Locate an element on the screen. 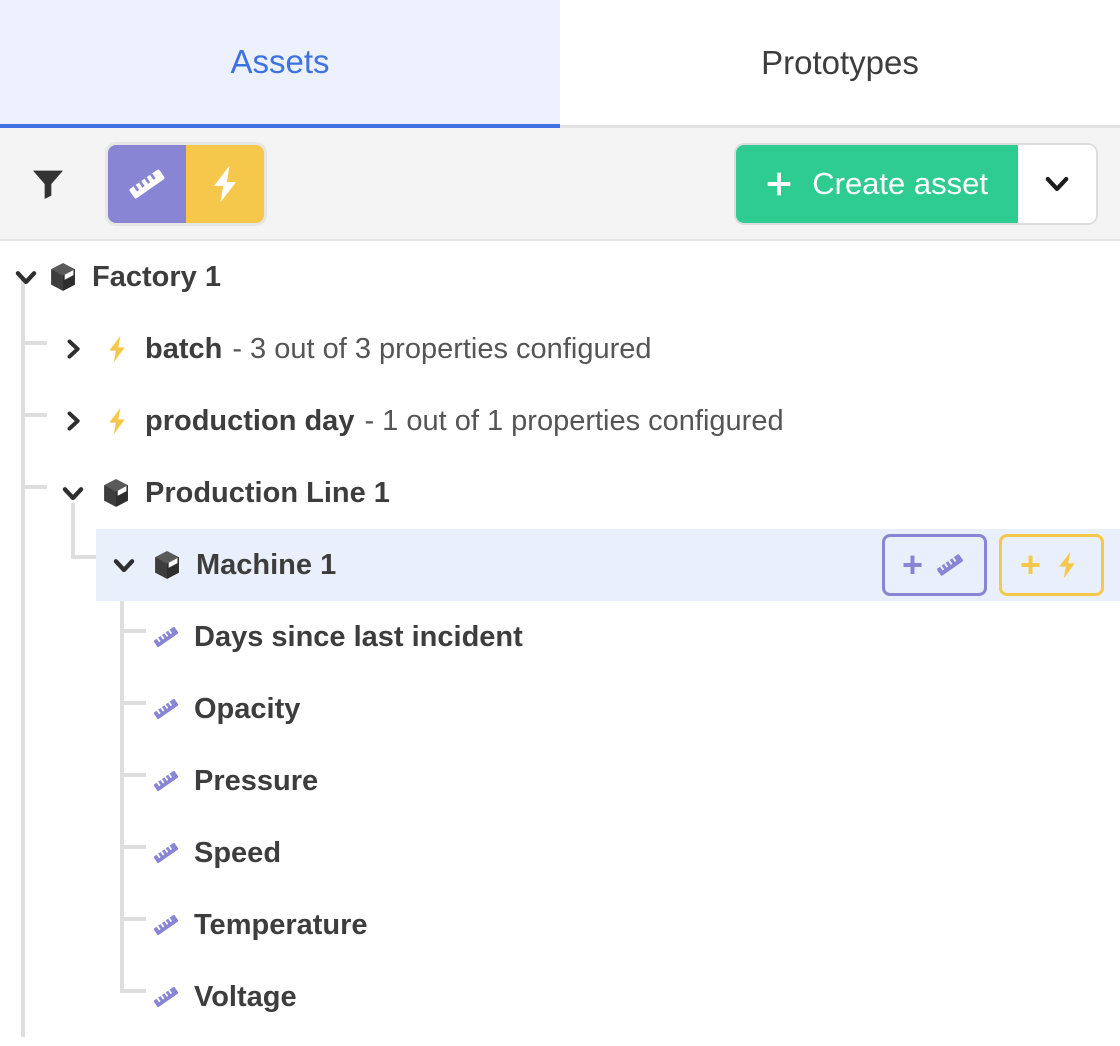 This screenshot has height=1046, width=1120. create-asset-dropdown-toggle is located at coordinates (1057, 183).